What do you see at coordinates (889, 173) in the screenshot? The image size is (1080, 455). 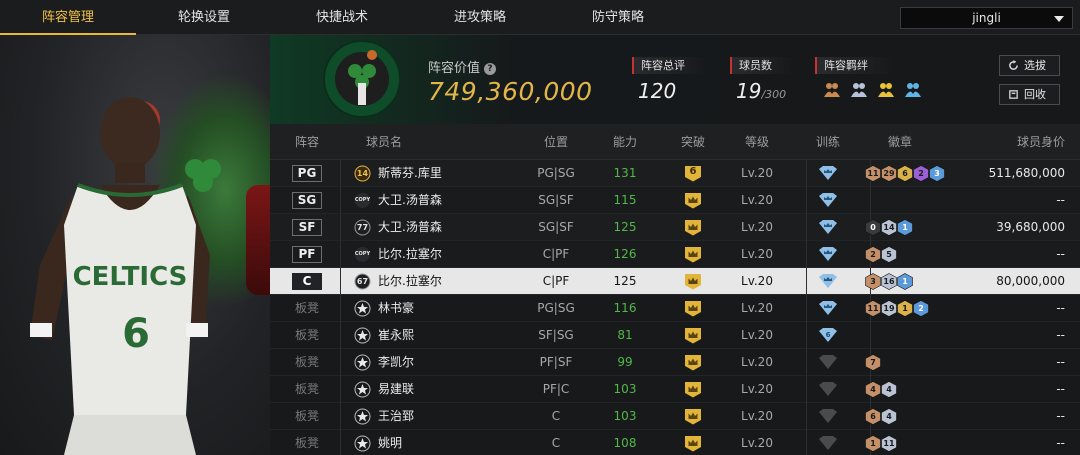 I see `badge-bronze: 29` at bounding box center [889, 173].